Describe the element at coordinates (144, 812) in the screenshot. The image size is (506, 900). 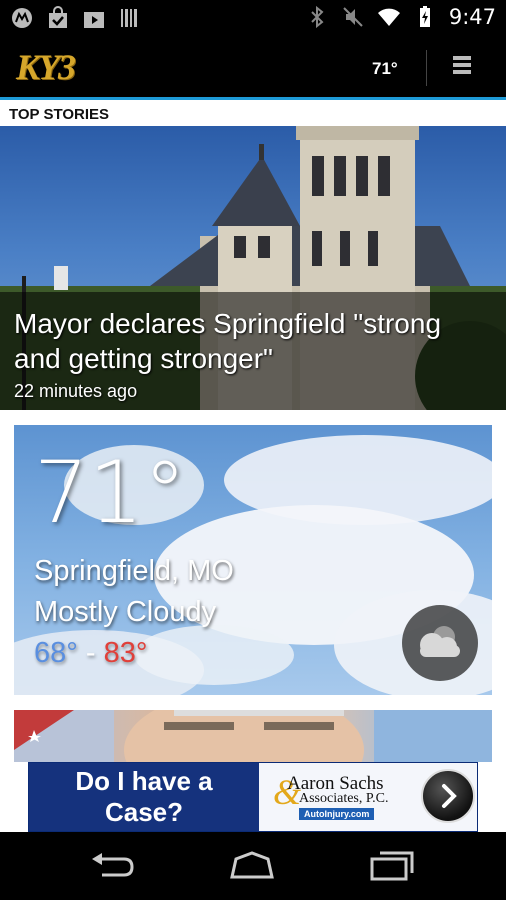
I see `ad-headline-line2: Case?` at that location.